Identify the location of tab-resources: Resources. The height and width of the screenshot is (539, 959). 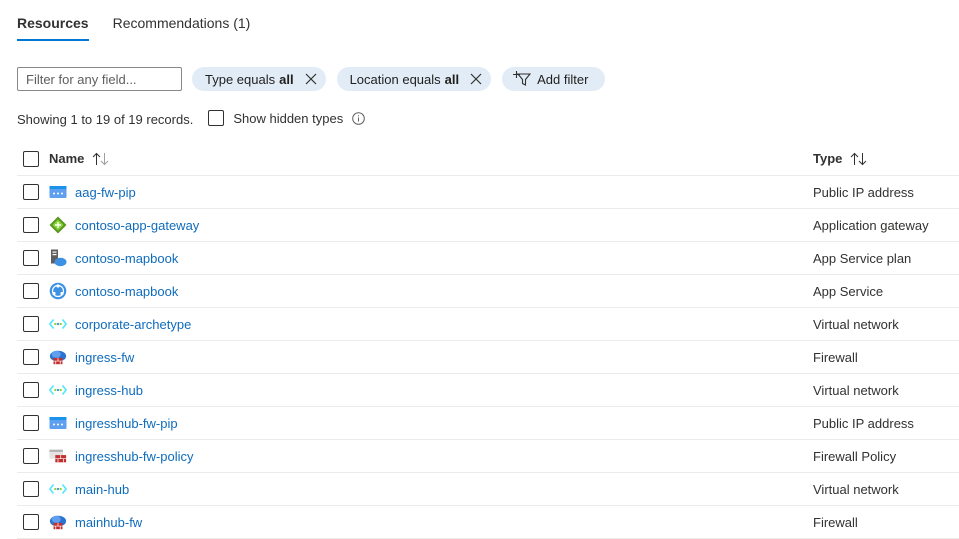
(53, 27).